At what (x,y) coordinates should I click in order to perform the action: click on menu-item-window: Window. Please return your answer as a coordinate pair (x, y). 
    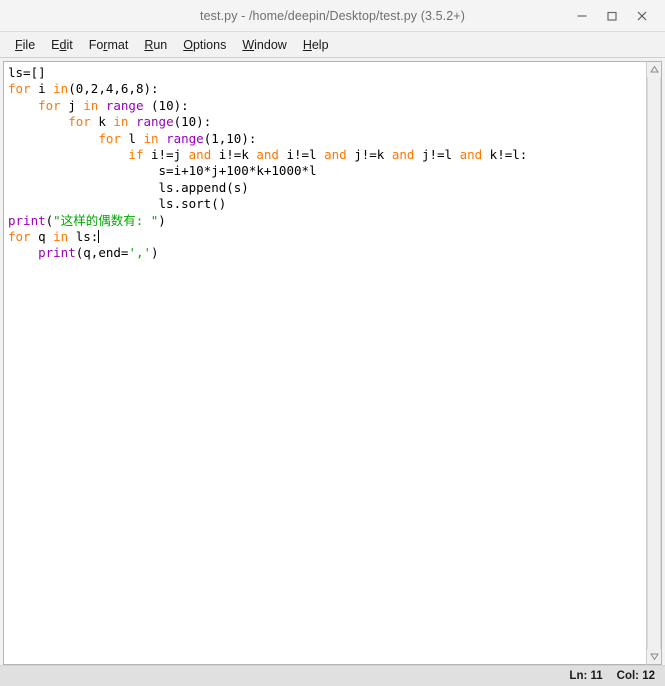
    Looking at the image, I should click on (264, 45).